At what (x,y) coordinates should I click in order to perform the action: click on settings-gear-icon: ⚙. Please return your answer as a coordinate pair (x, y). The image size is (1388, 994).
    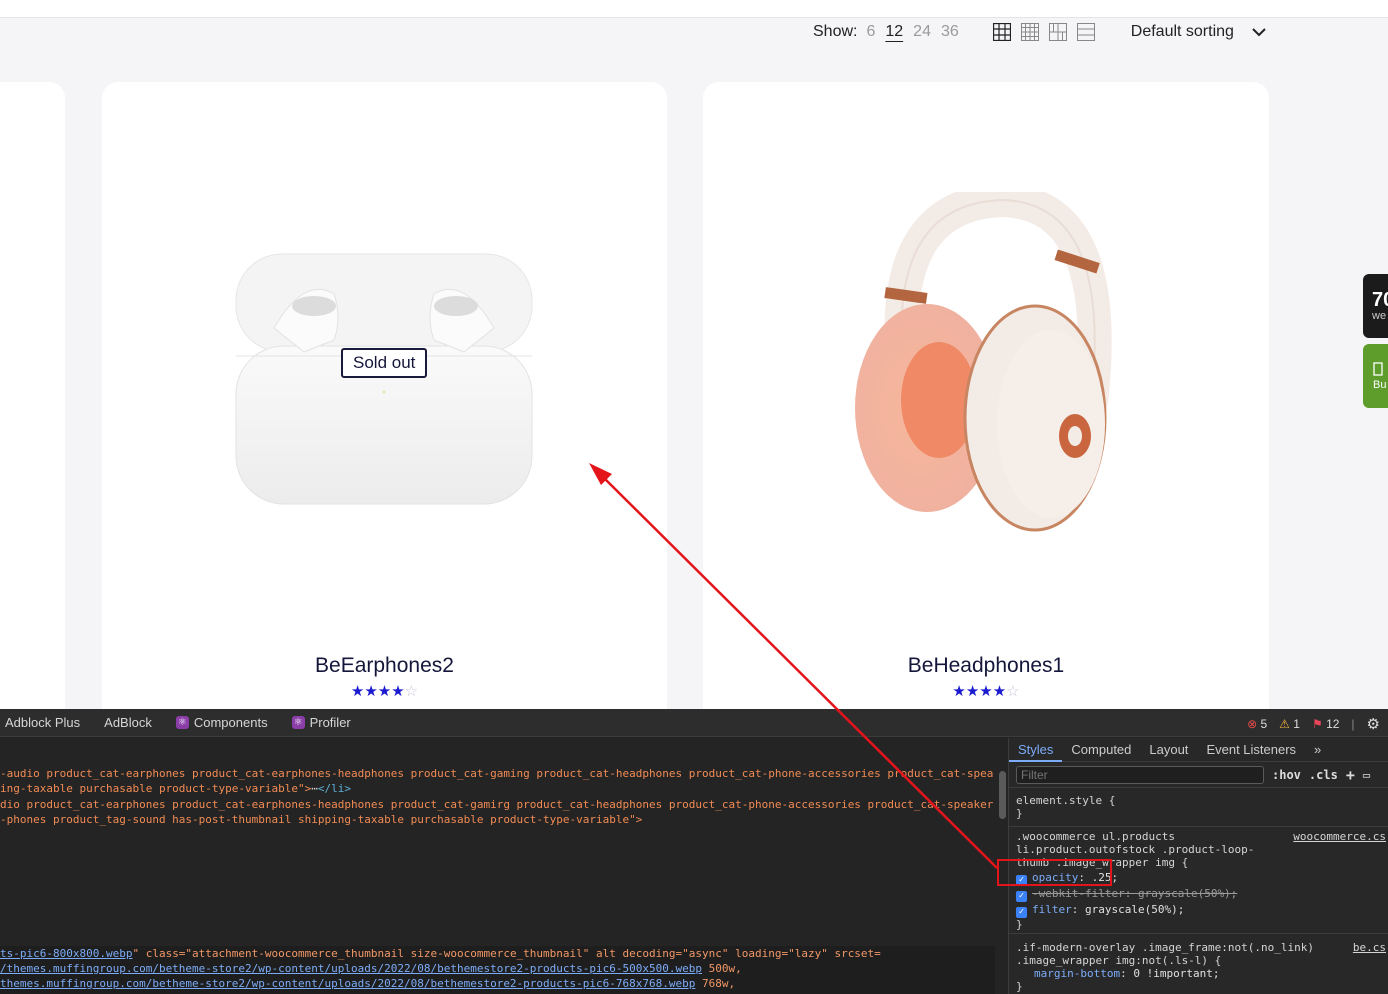
    Looking at the image, I should click on (1373, 724).